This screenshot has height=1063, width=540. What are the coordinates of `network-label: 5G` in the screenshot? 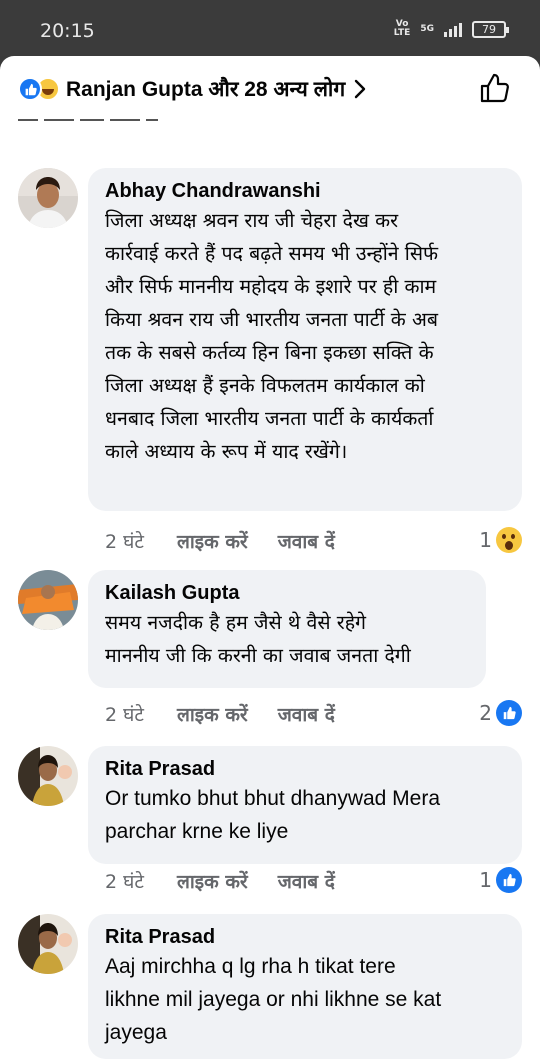 It's located at (427, 28).